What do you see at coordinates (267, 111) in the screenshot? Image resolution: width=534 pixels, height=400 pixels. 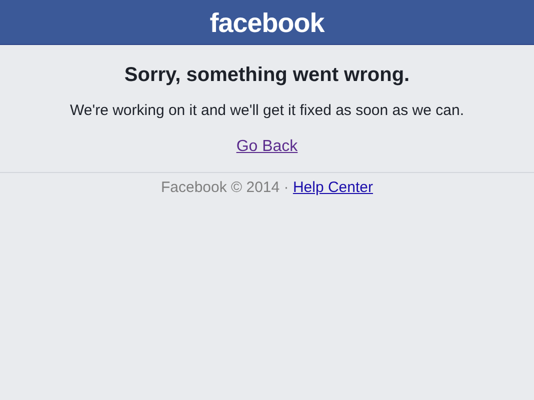 I see `error-message: We're working on it and we'll get it fixed as soon as we can.` at bounding box center [267, 111].